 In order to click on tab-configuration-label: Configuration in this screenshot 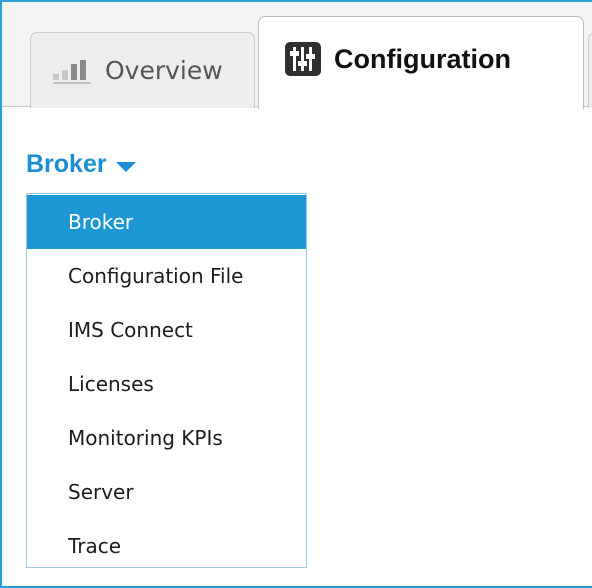, I will do `click(422, 58)`.